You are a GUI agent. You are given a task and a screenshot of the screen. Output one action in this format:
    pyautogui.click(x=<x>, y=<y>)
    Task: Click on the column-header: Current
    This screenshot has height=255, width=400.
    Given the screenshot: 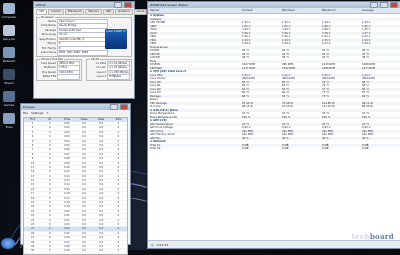 What is the action you would take?
    pyautogui.click(x=260, y=10)
    